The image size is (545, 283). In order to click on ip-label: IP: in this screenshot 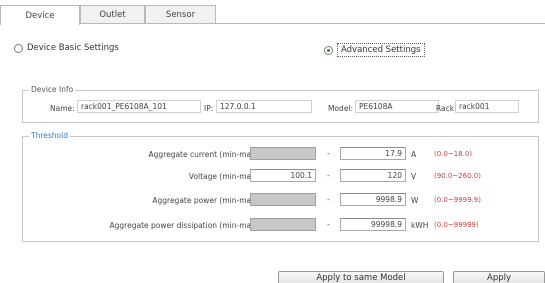, I will do `click(209, 108)`.